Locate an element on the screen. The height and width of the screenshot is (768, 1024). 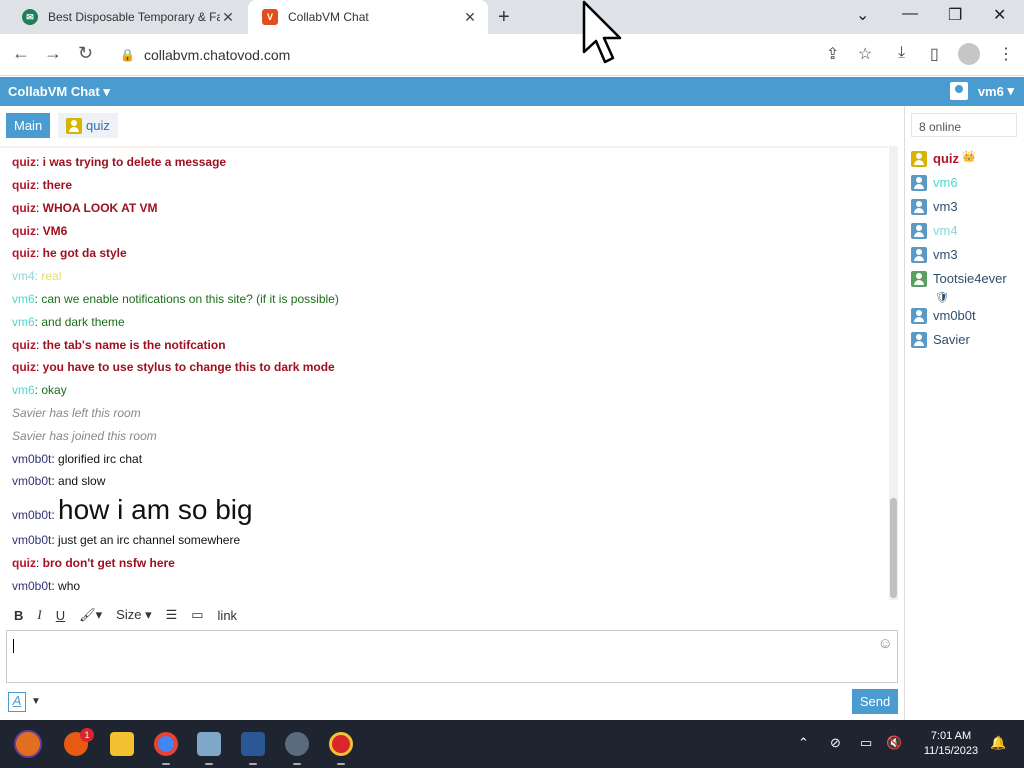
user-list-item: vm0b0t is located at coordinates (943, 316).